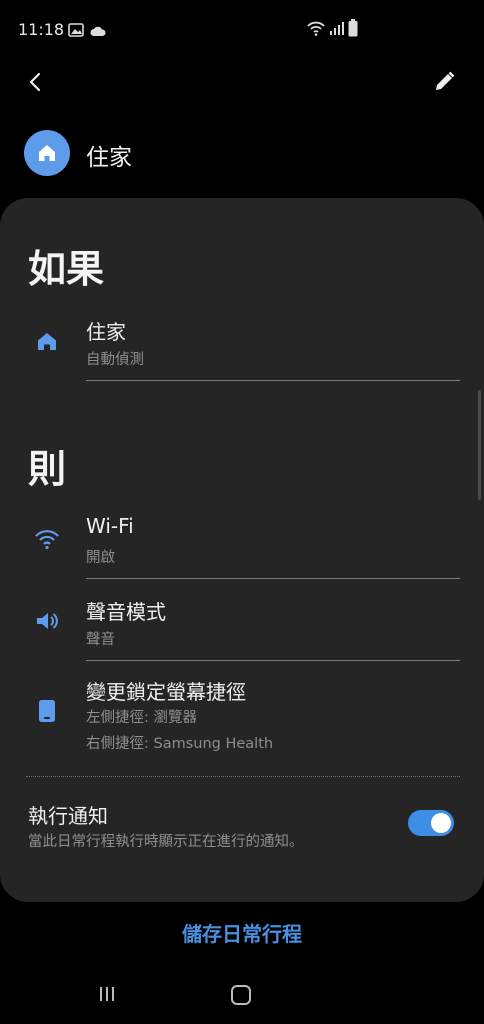 The height and width of the screenshot is (1024, 484). I want to click on condition-title: 住家, so click(106, 332).